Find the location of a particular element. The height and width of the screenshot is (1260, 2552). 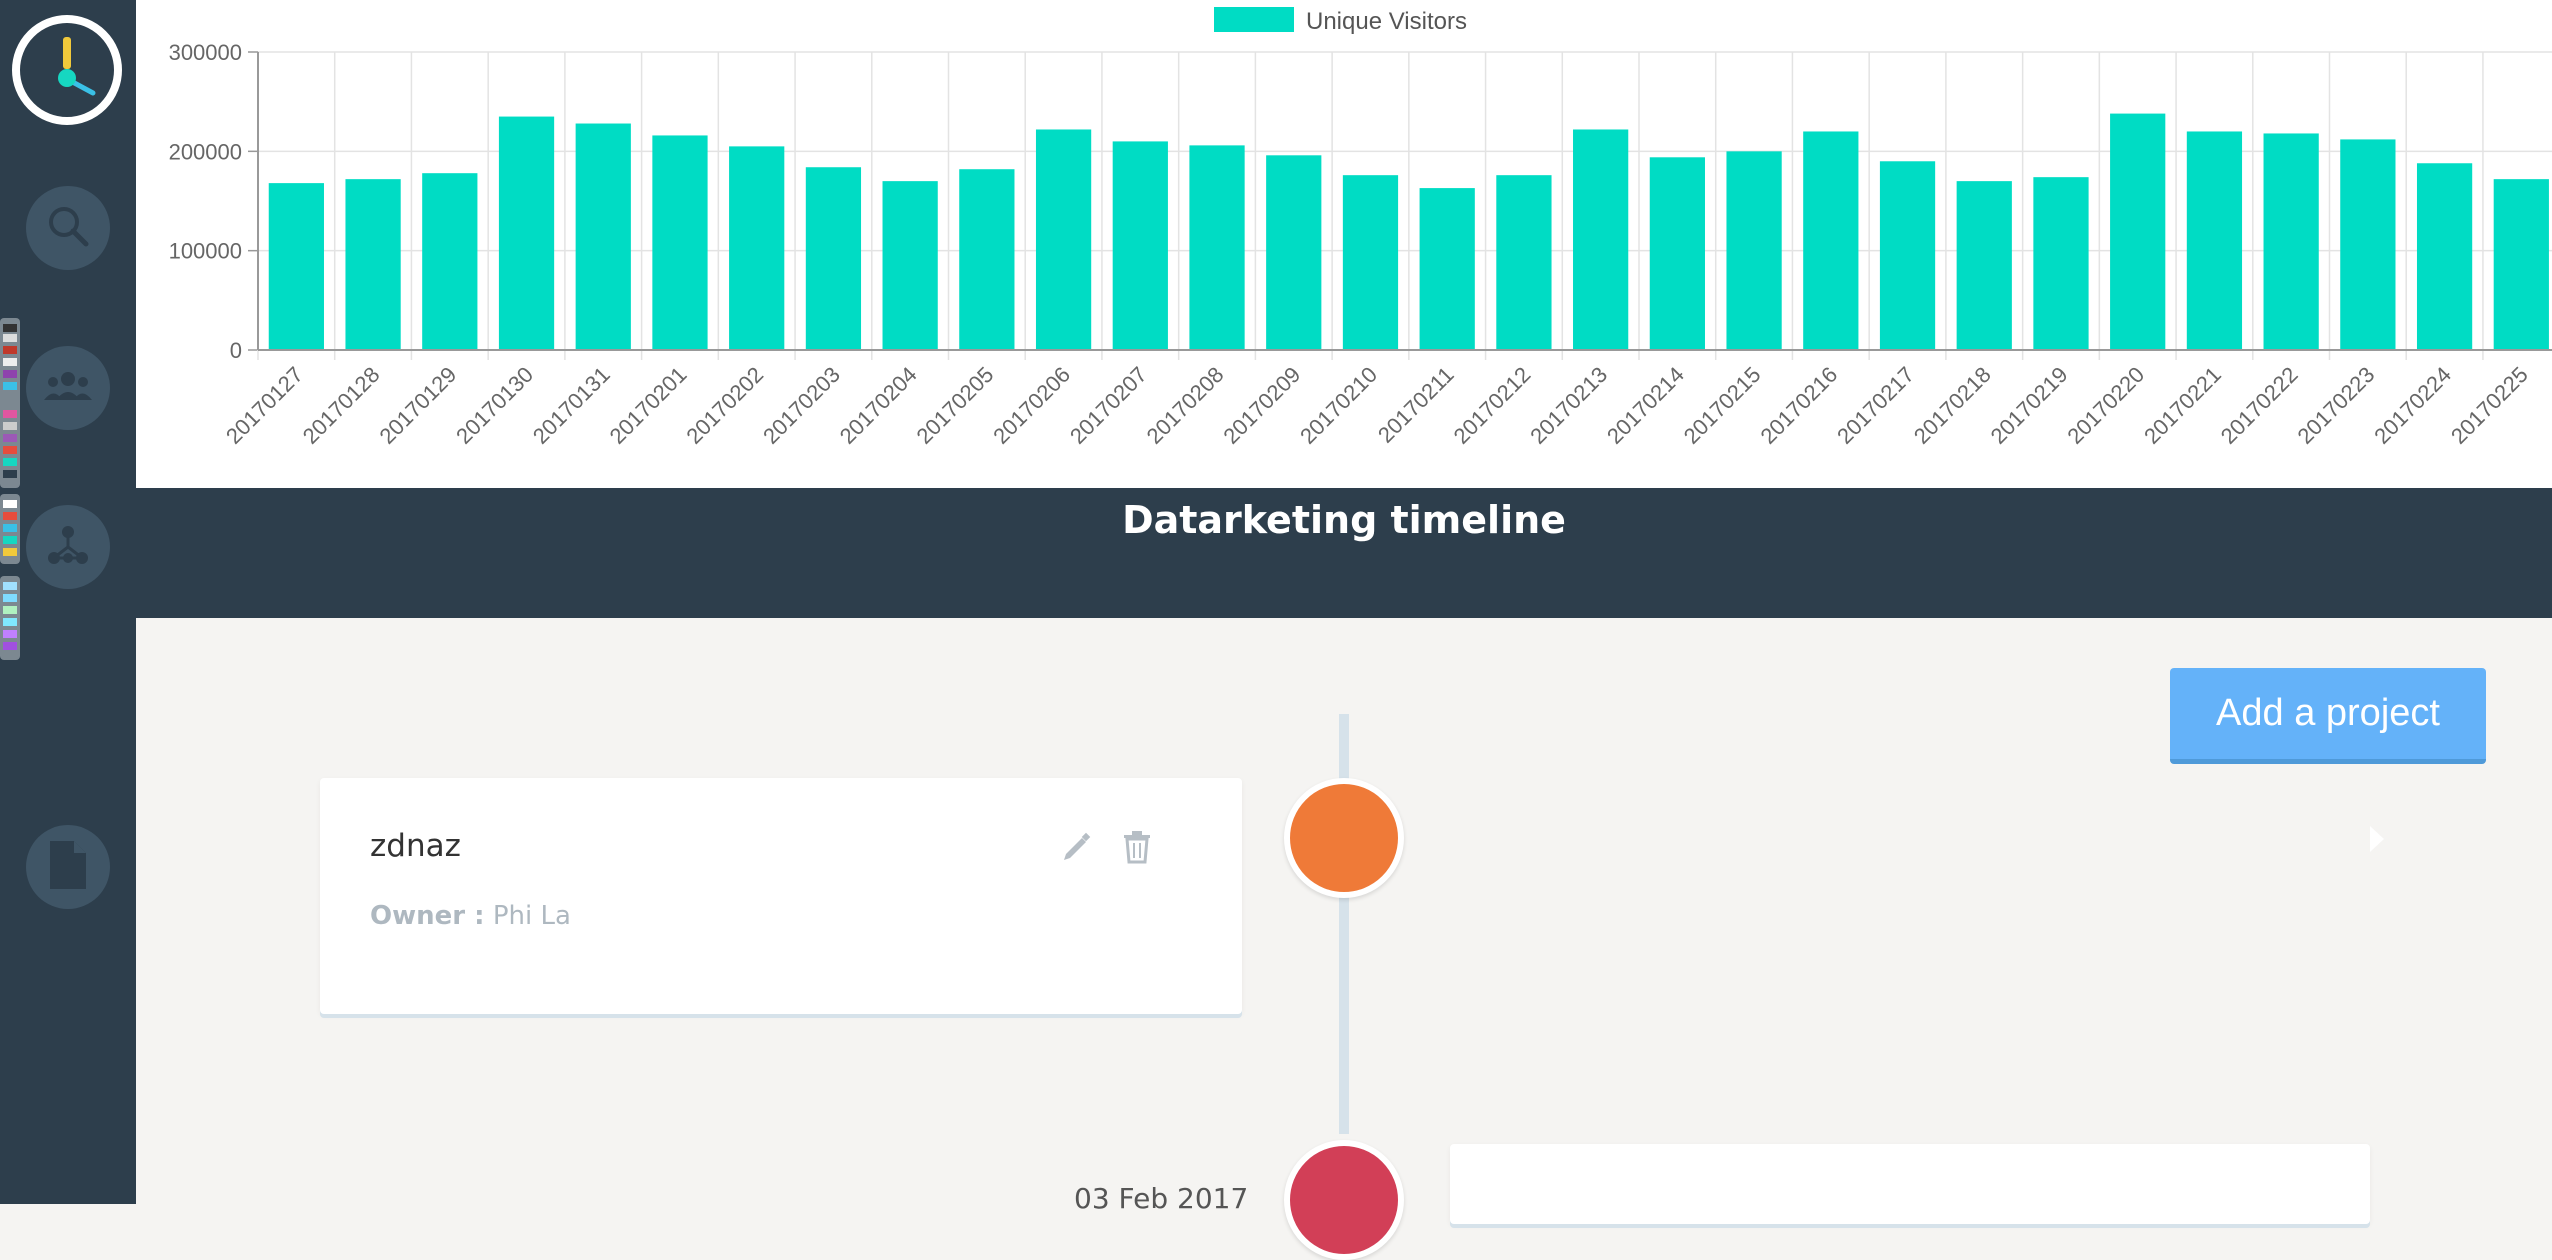

x-tick-label: 20170217 is located at coordinates (1875, 405).